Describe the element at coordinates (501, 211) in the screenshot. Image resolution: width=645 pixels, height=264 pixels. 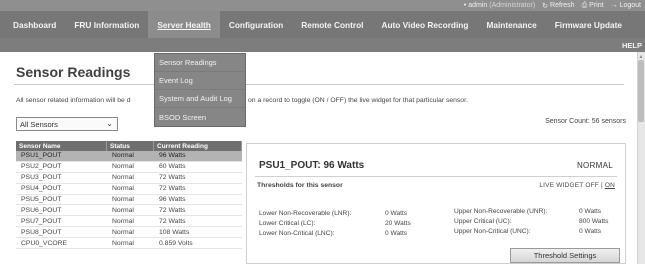
I see `threshold-unr-label: Upper Non-Recoverable (UNR):` at that location.